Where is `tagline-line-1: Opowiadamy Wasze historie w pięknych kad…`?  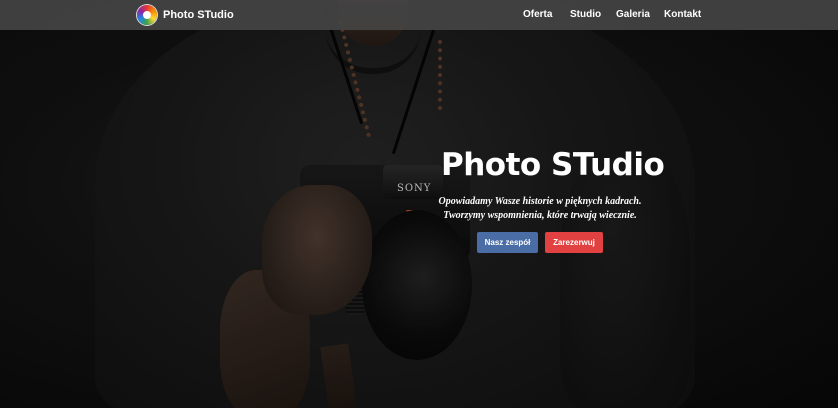 tagline-line-1: Opowiadamy Wasze historie w pięknych kad… is located at coordinates (540, 201).